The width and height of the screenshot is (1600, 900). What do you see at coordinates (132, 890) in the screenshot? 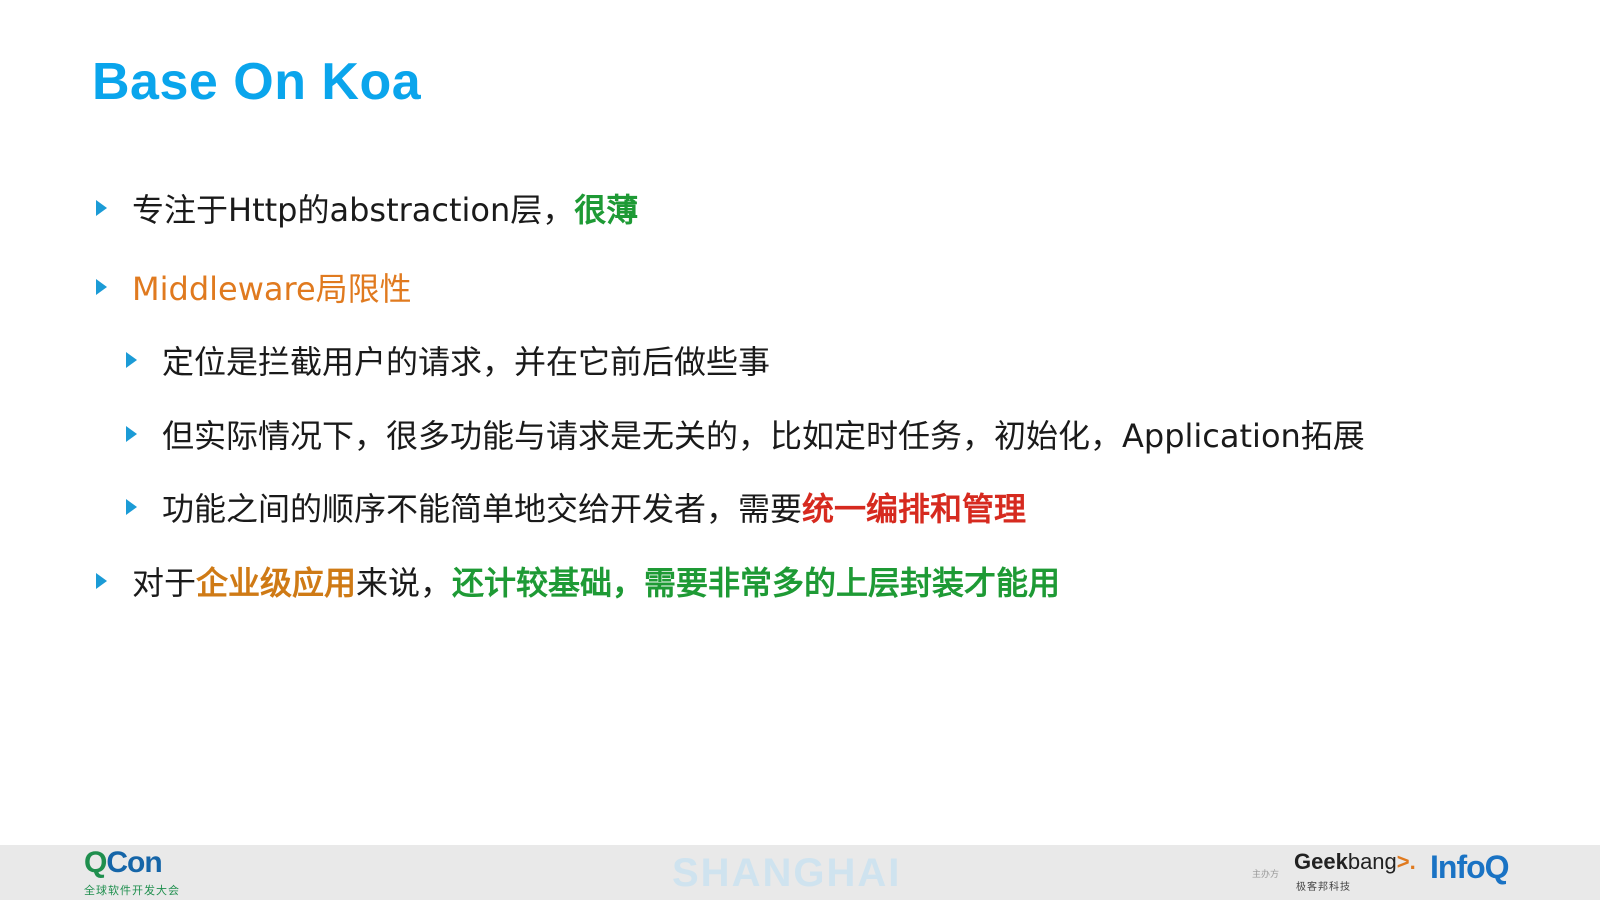
I see `qcon-subtitle: 全球软件开发大会` at bounding box center [132, 890].